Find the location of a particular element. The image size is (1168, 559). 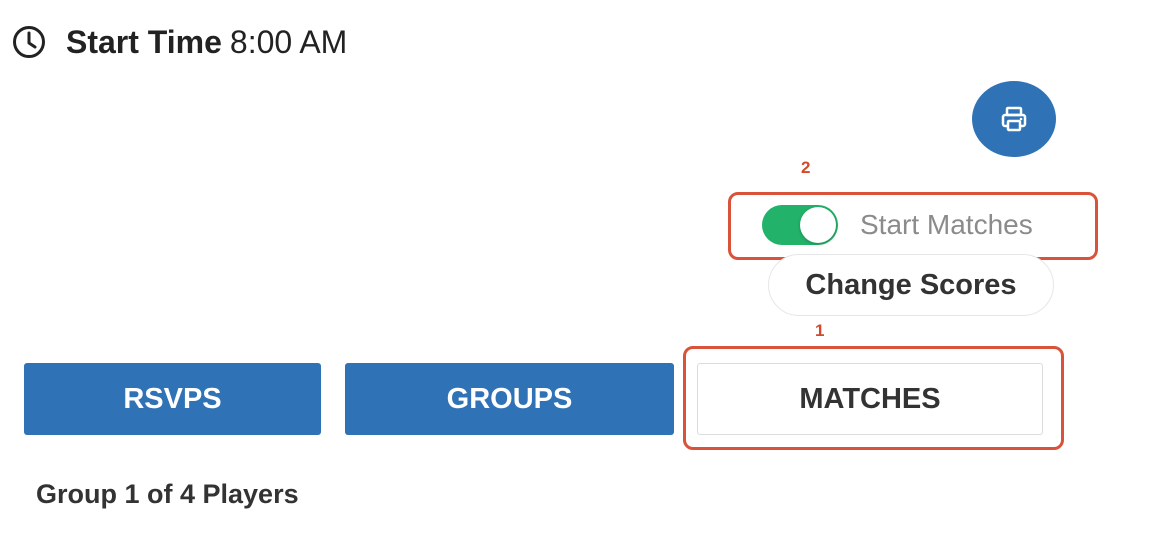

tab-matches: MATCHES is located at coordinates (870, 399).